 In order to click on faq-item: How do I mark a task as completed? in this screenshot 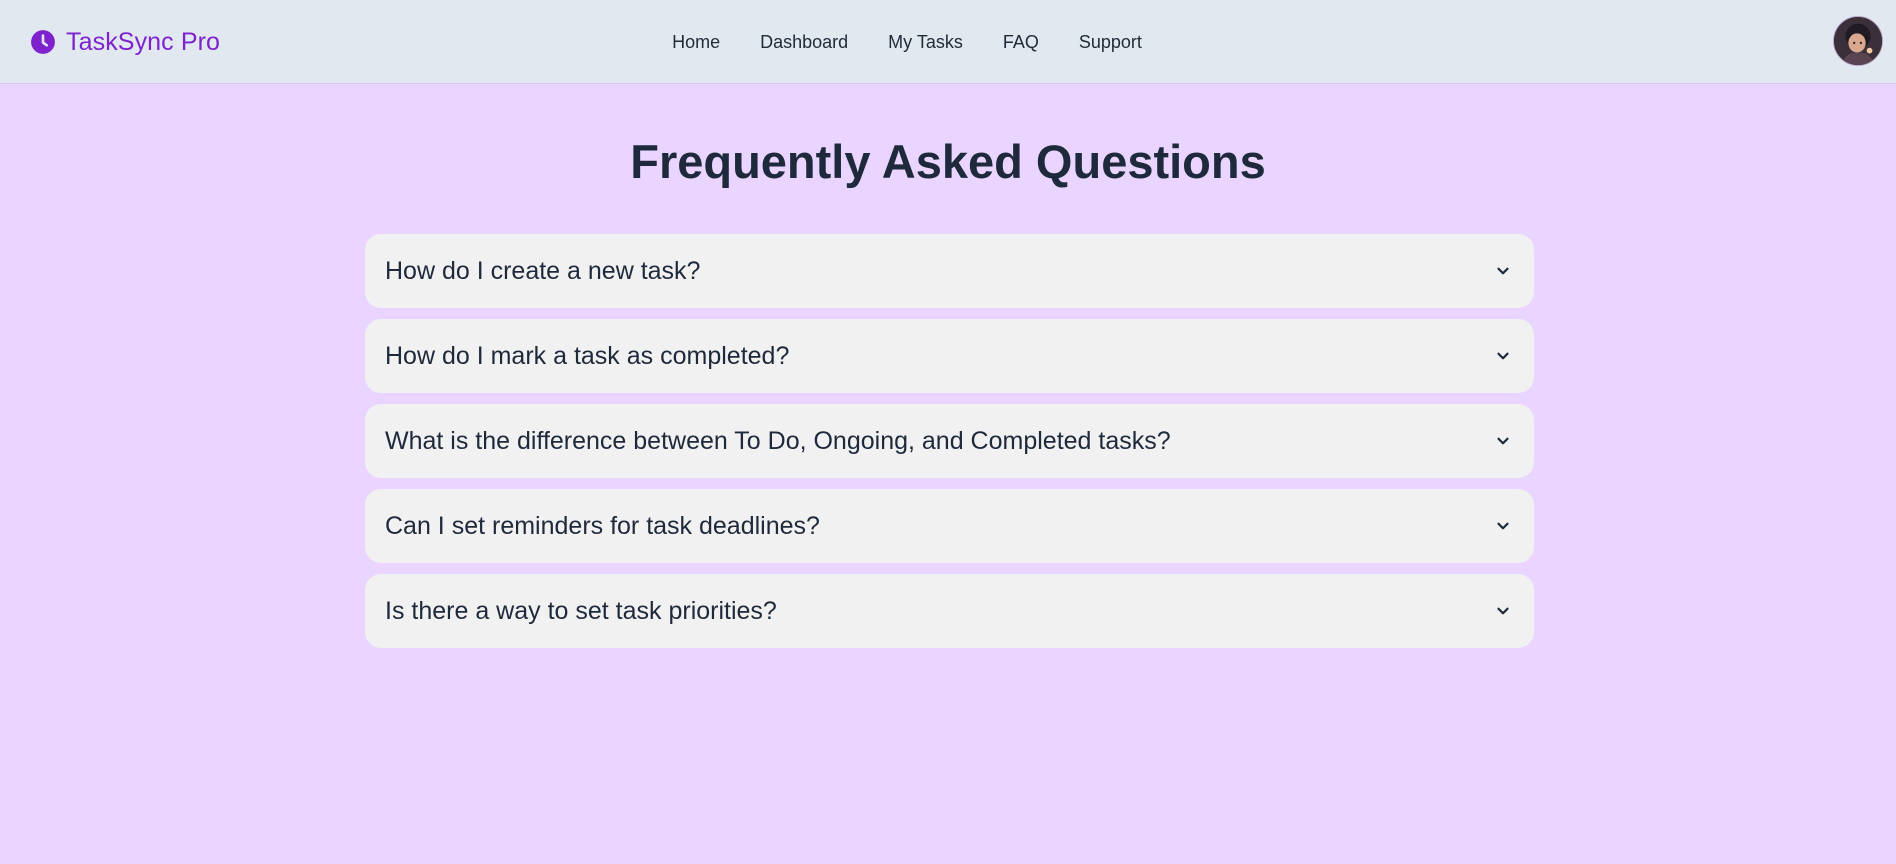, I will do `click(949, 356)`.